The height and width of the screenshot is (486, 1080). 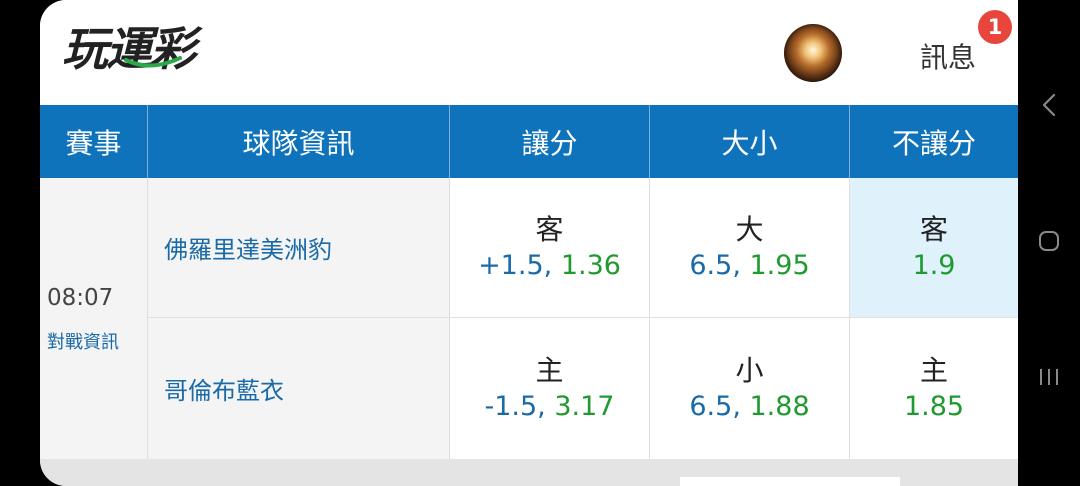 What do you see at coordinates (750, 141) in the screenshot?
I see `column-header-over-under: 大小` at bounding box center [750, 141].